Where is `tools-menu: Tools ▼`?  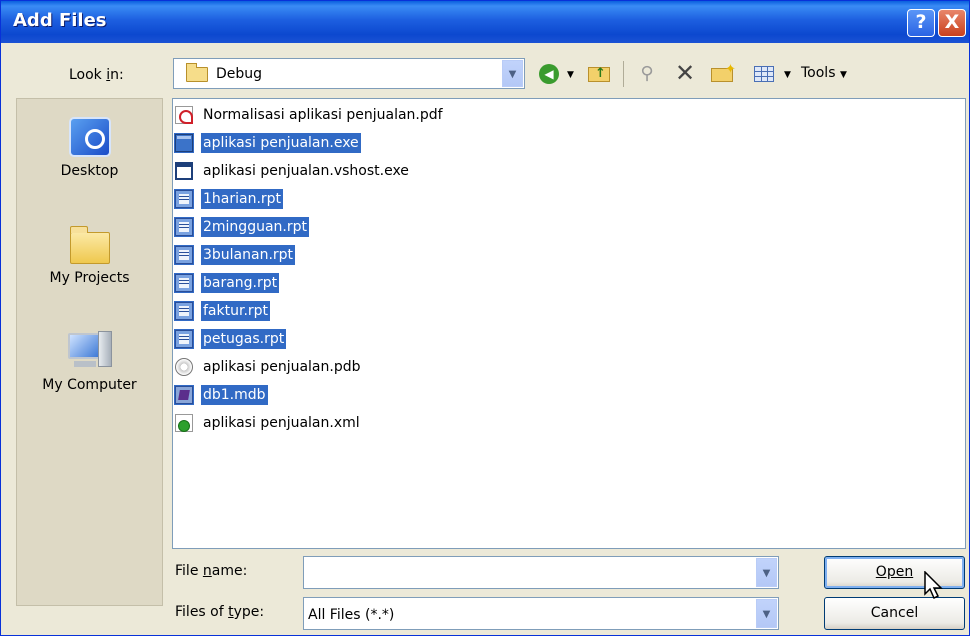
tools-menu: Tools ▼ is located at coordinates (824, 73).